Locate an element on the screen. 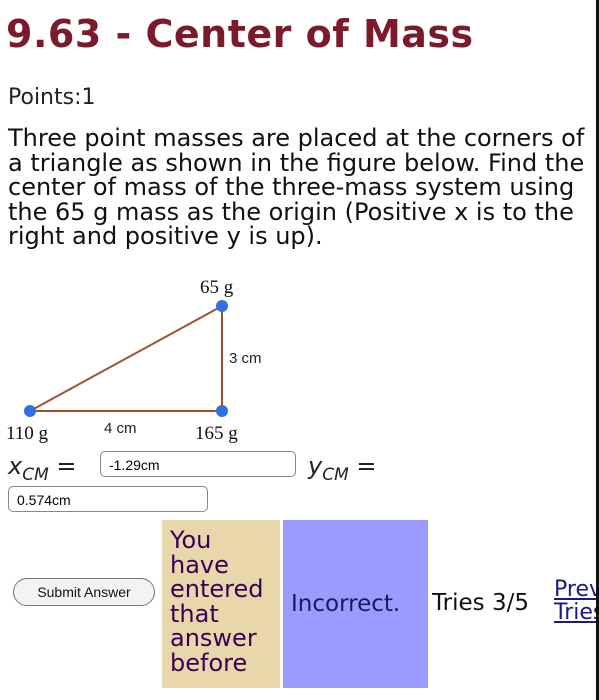  ycm-equals: = is located at coordinates (366, 466).